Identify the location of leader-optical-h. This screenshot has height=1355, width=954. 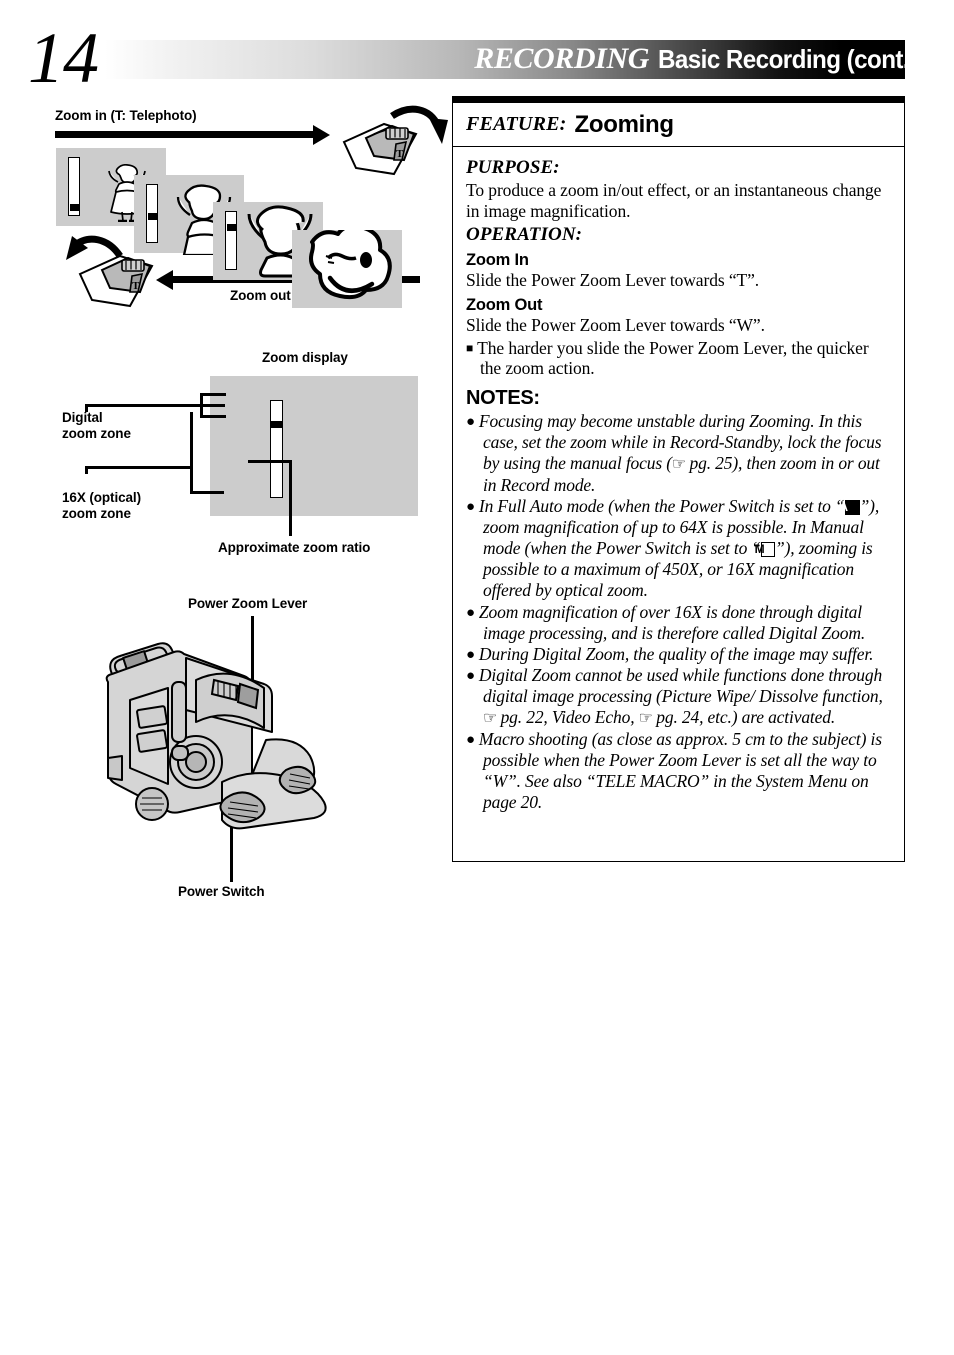
(139, 467).